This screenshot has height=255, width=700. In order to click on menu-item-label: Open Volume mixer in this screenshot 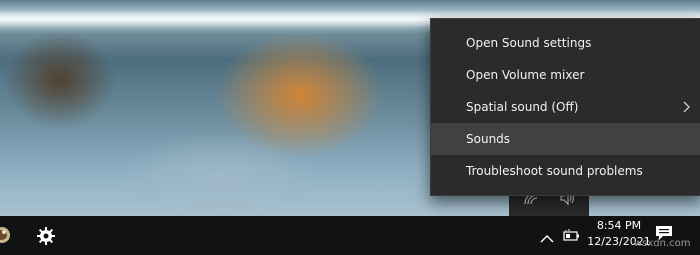, I will do `click(525, 75)`.